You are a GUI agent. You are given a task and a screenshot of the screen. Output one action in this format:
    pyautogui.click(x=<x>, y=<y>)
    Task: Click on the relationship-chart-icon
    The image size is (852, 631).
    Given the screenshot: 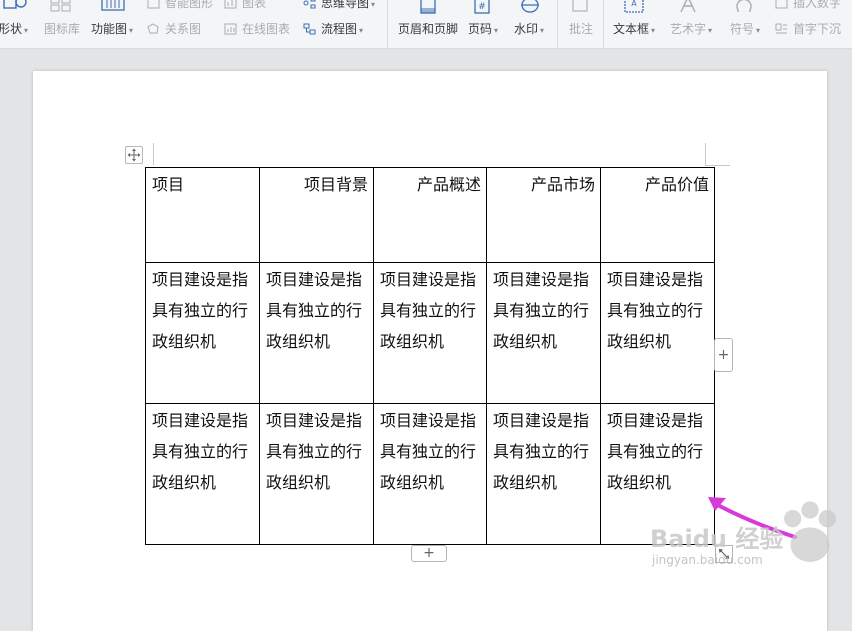 What is the action you would take?
    pyautogui.click(x=154, y=29)
    